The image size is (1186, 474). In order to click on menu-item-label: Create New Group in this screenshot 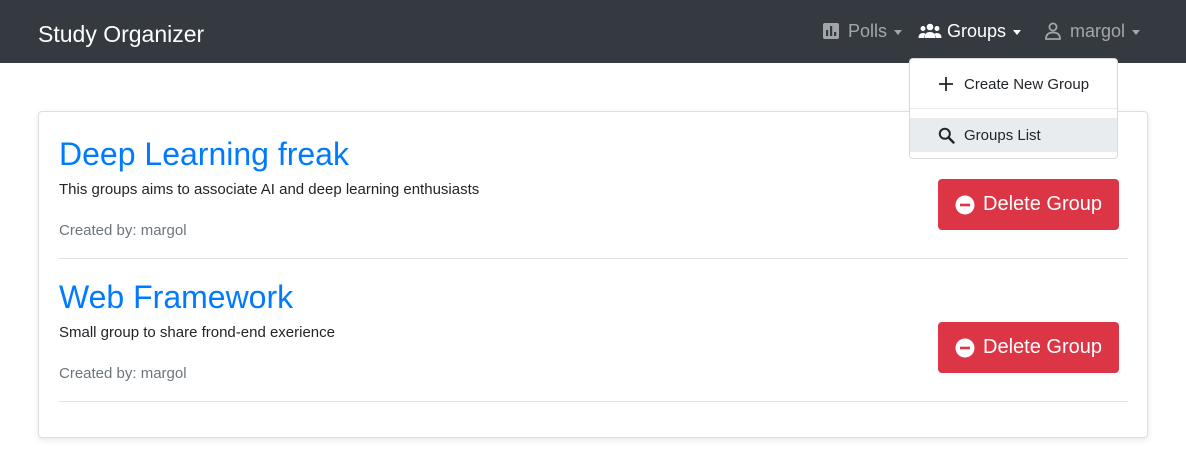, I will do `click(1027, 84)`.